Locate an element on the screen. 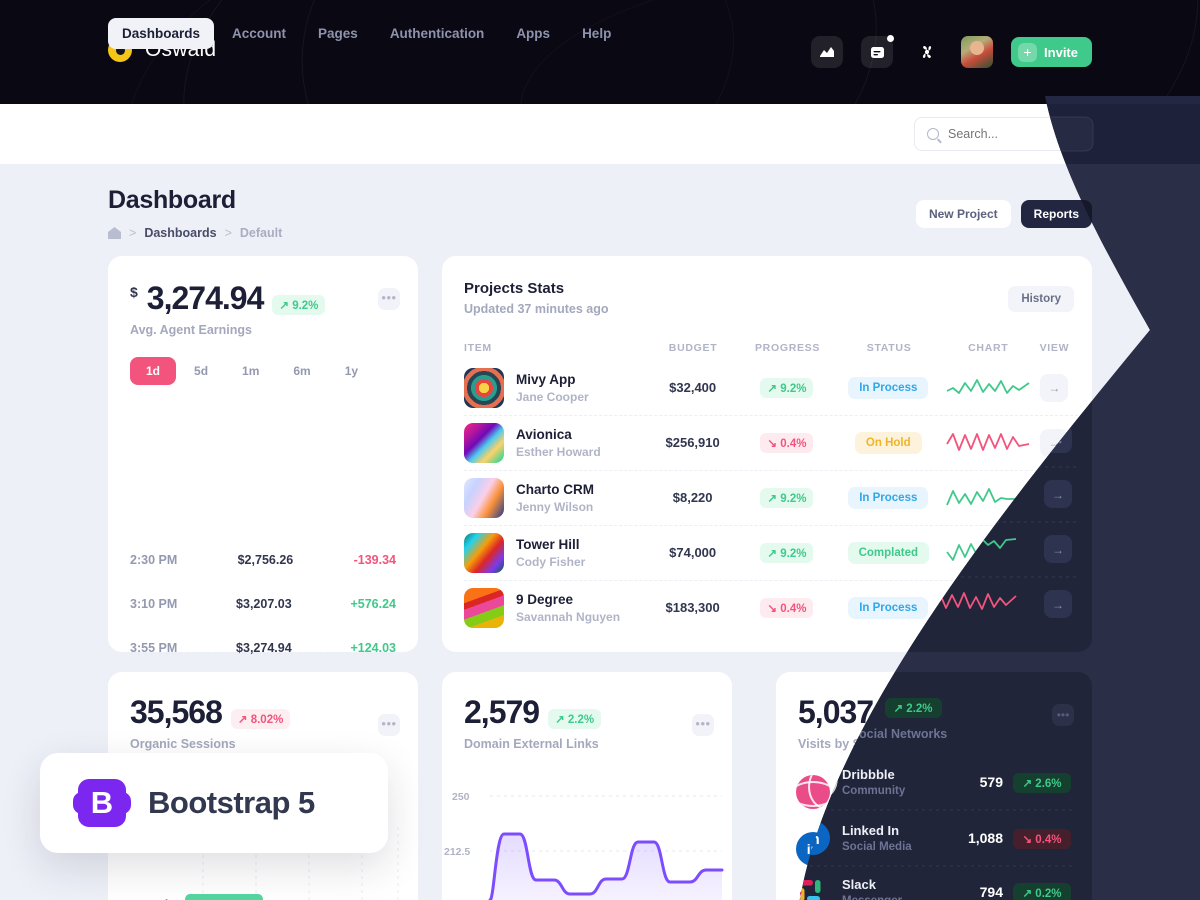 This screenshot has height=900, width=1200. nav-item-dashboards: Dashboards is located at coordinates (161, 33).